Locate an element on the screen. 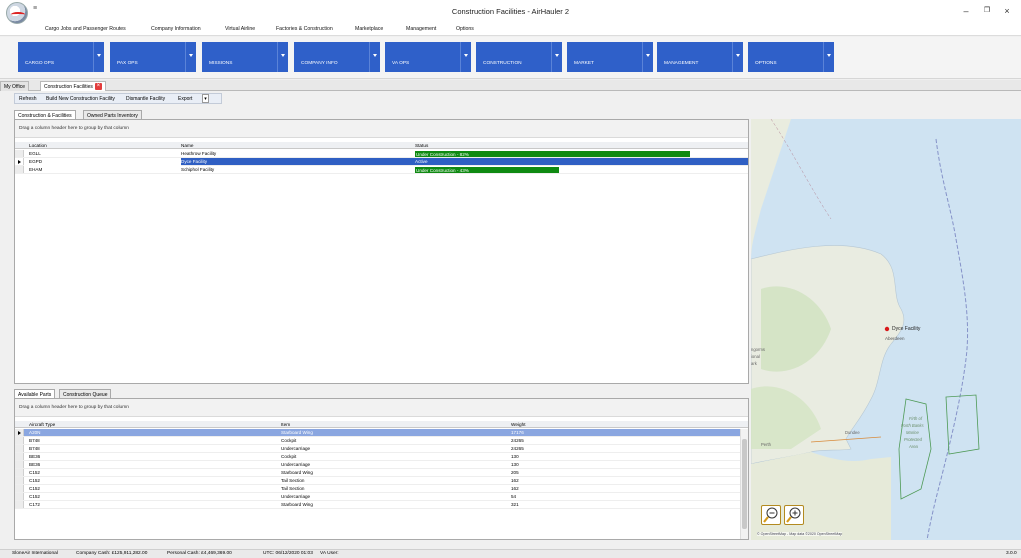  missions-button: MISSIONS is located at coordinates (245, 57).